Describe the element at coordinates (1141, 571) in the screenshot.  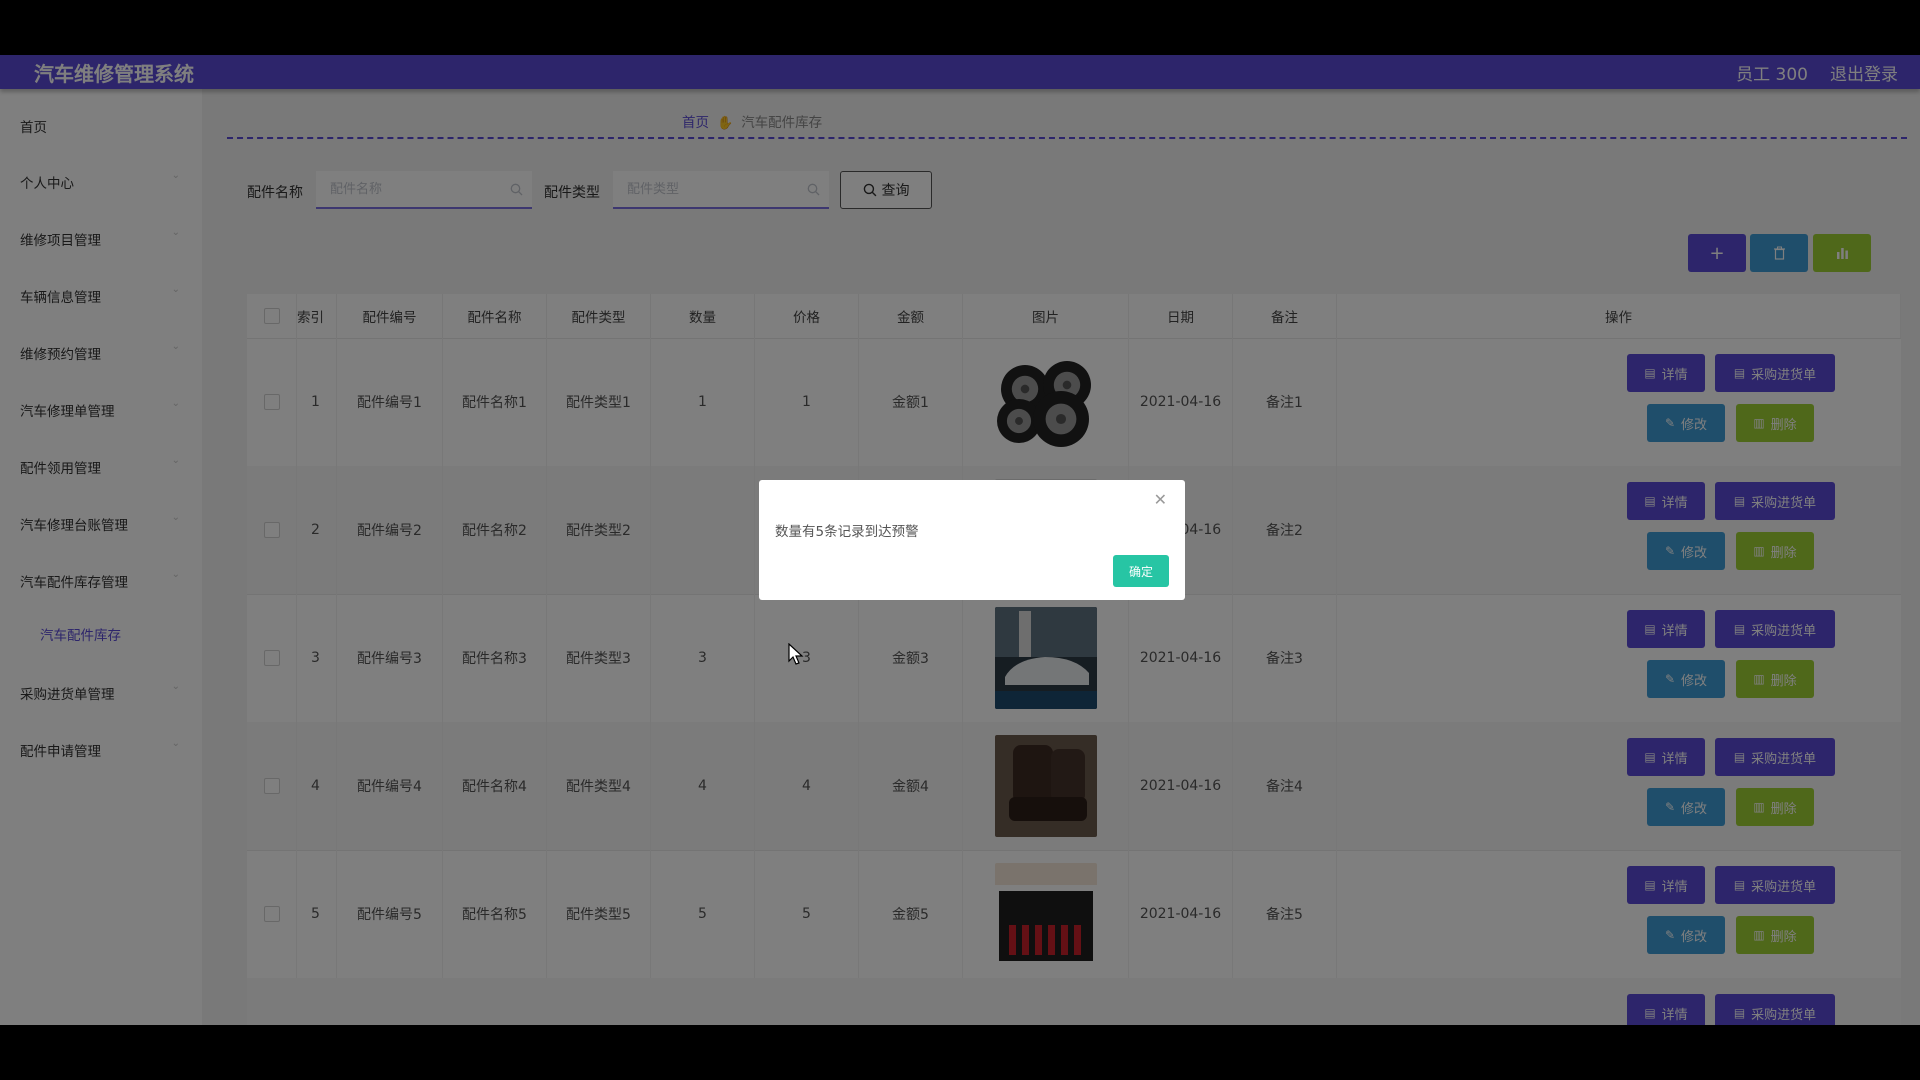
I see `confirm-button: 确定` at that location.